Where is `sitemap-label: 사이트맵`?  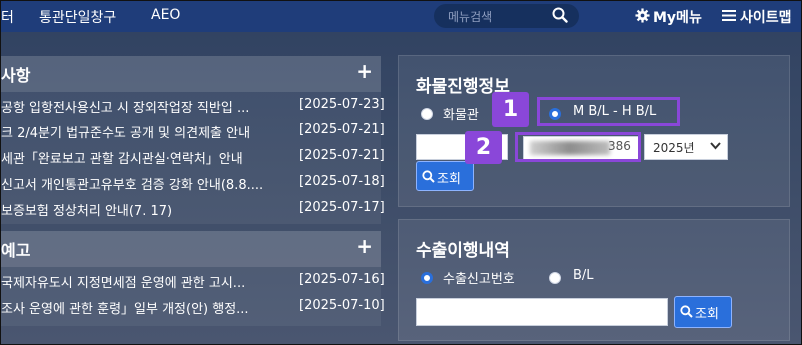 sitemap-label: 사이트맵 is located at coordinates (766, 18).